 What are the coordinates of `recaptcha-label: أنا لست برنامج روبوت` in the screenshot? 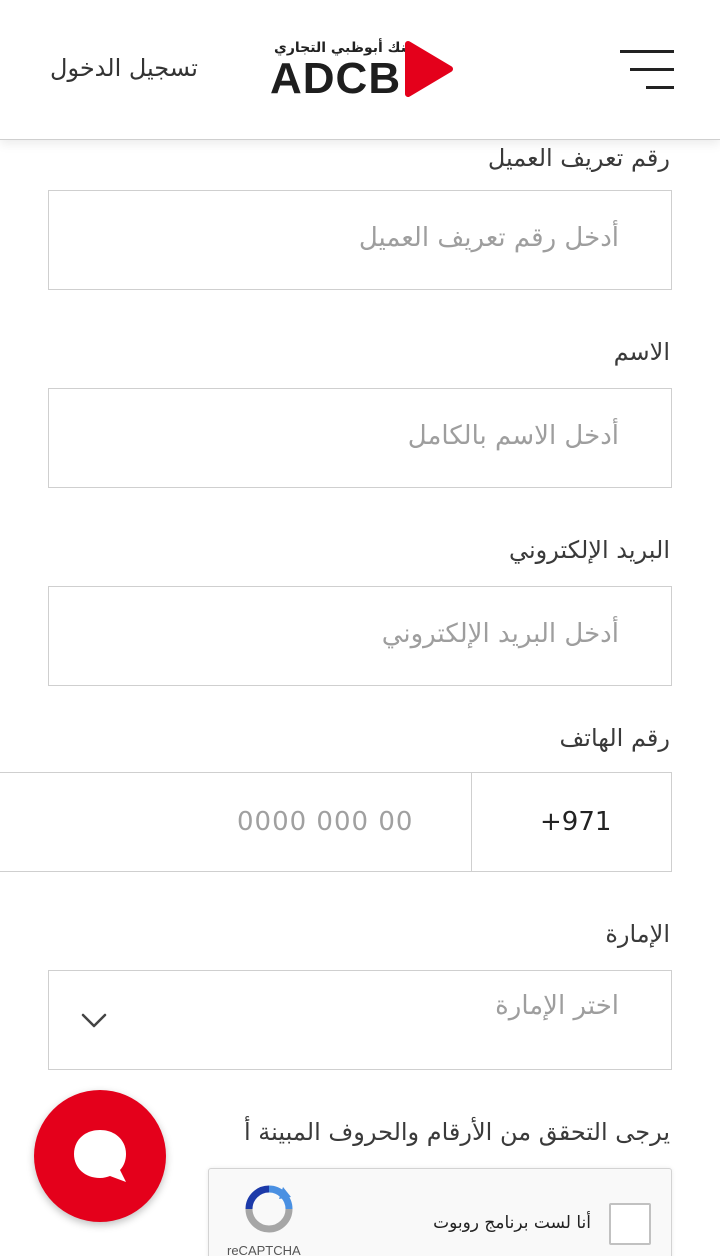 It's located at (512, 1223).